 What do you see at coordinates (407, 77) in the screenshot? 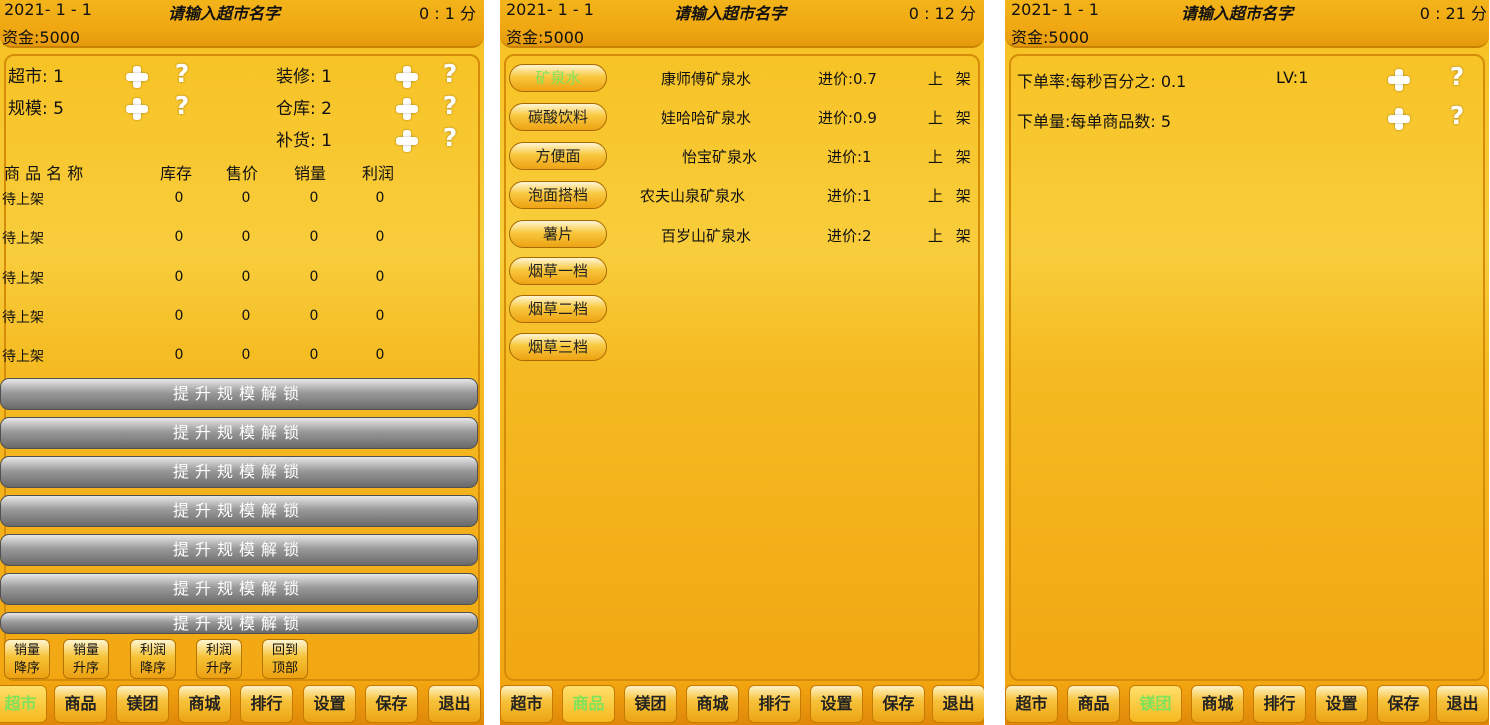
I see `decoration-plus-icon` at bounding box center [407, 77].